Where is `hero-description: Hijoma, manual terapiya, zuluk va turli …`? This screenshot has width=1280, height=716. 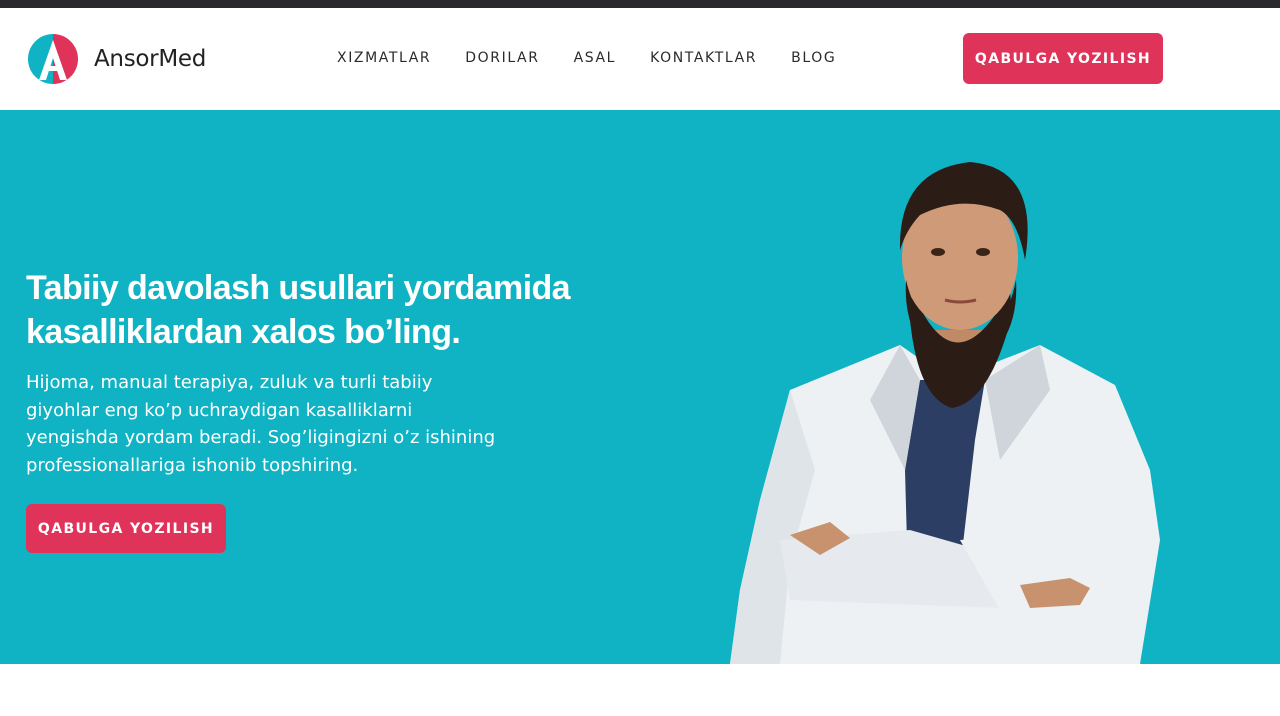
hero-description: Hijoma, manual terapiya, zuluk va turli … is located at coordinates (261, 424).